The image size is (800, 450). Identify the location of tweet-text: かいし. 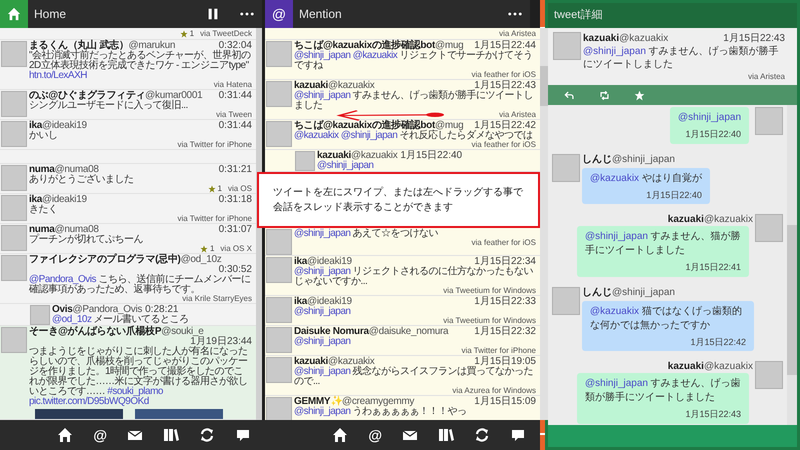
(43, 136).